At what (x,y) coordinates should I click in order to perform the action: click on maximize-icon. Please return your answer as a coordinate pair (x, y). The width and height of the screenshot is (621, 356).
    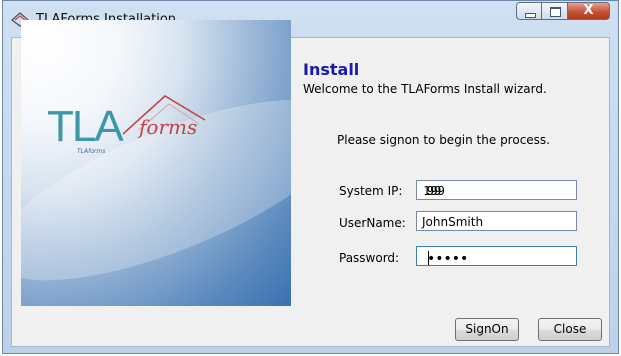
    Looking at the image, I should click on (555, 12).